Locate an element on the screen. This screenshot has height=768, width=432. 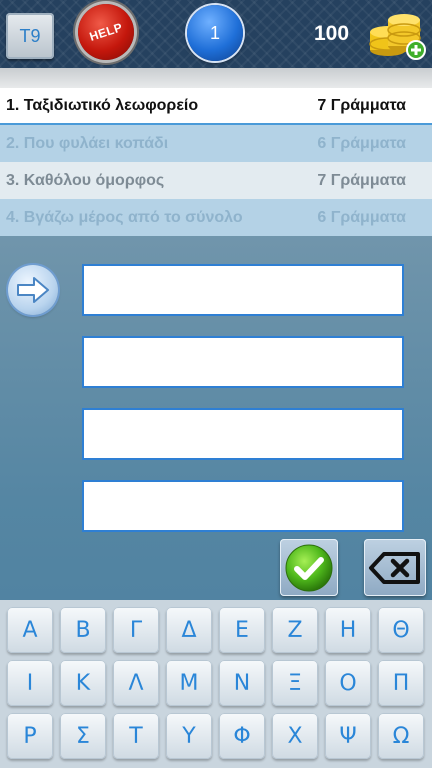
key-letter: Η is located at coordinates (348, 630).